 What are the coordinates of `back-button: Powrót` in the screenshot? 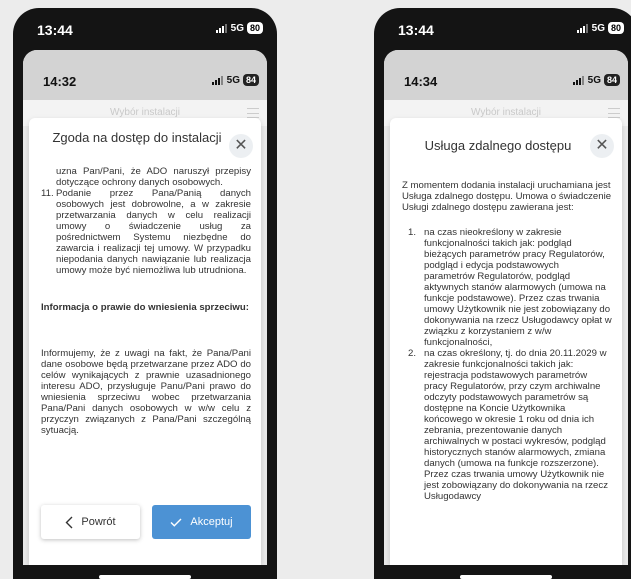 It's located at (90, 522).